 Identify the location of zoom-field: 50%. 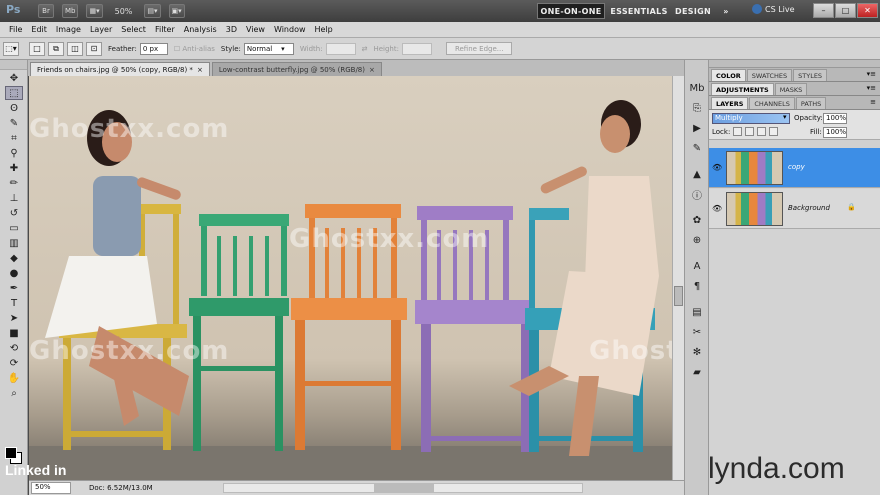
(51, 488).